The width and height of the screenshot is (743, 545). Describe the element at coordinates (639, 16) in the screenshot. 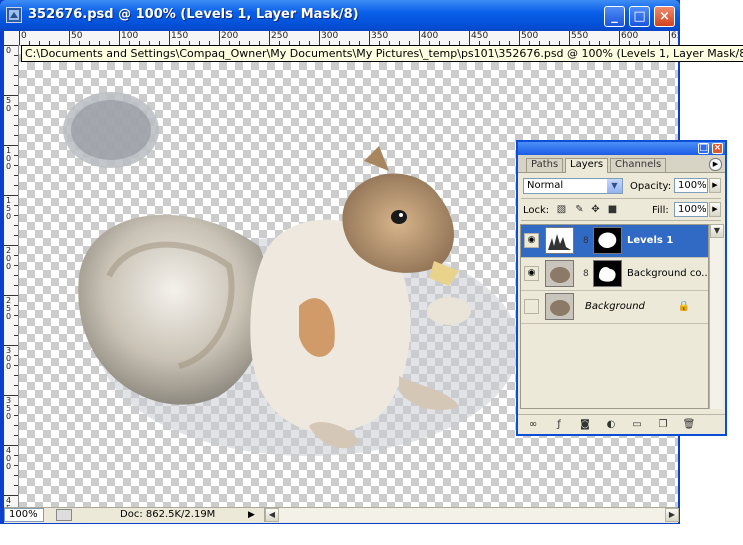

I see `maximize-button: □` at that location.